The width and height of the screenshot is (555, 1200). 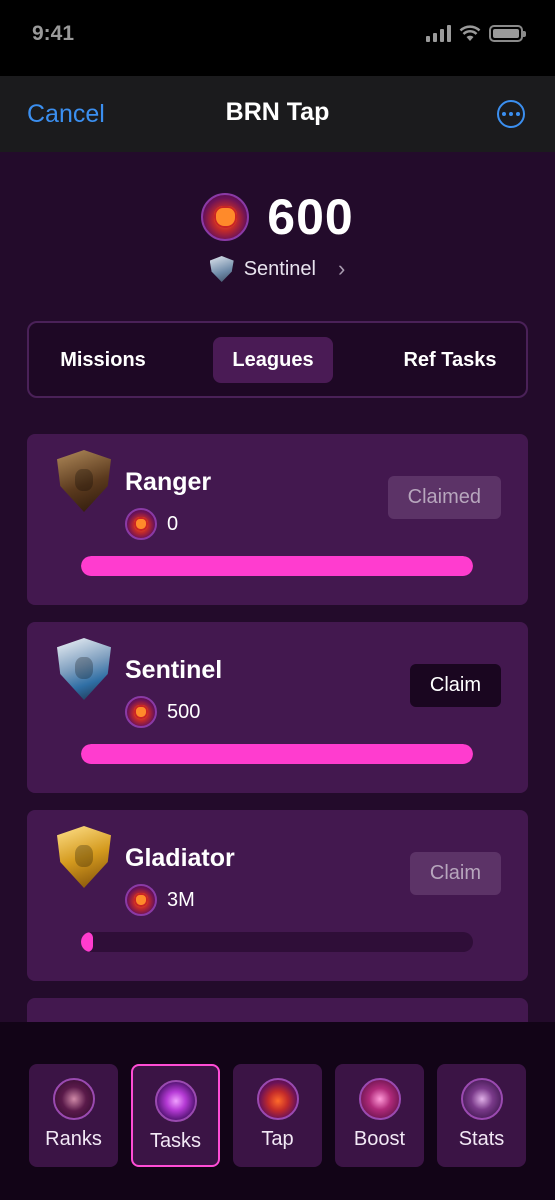 I want to click on bottom-nav-label: Stats, so click(x=481, y=1139).